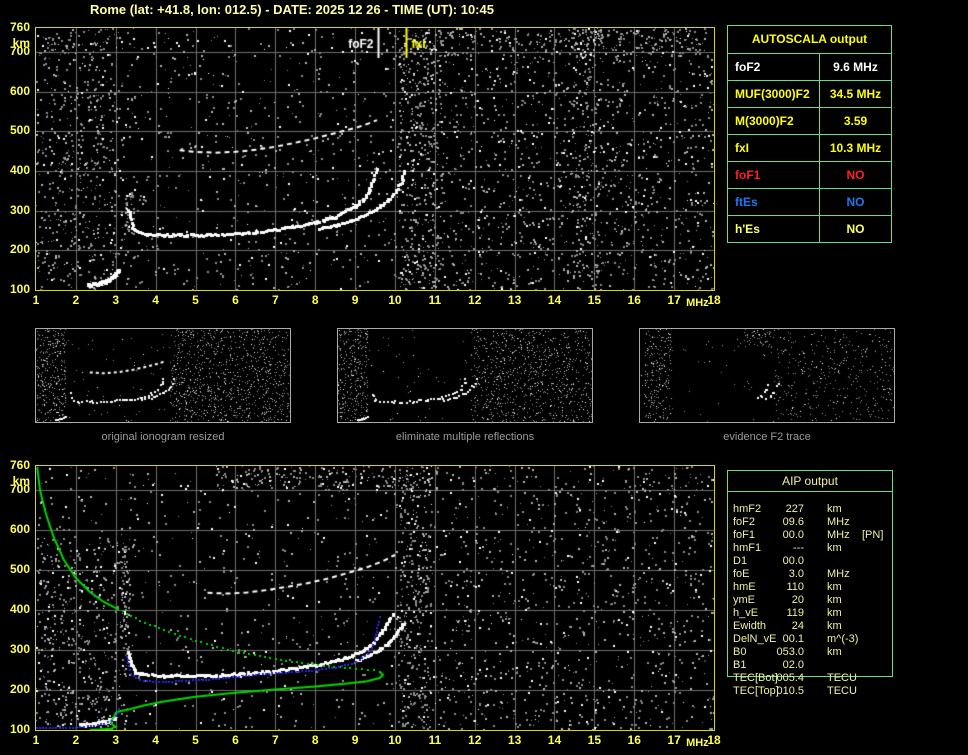  What do you see at coordinates (818, 626) in the screenshot?
I see `aip-row: Ewidth 24 km` at bounding box center [818, 626].